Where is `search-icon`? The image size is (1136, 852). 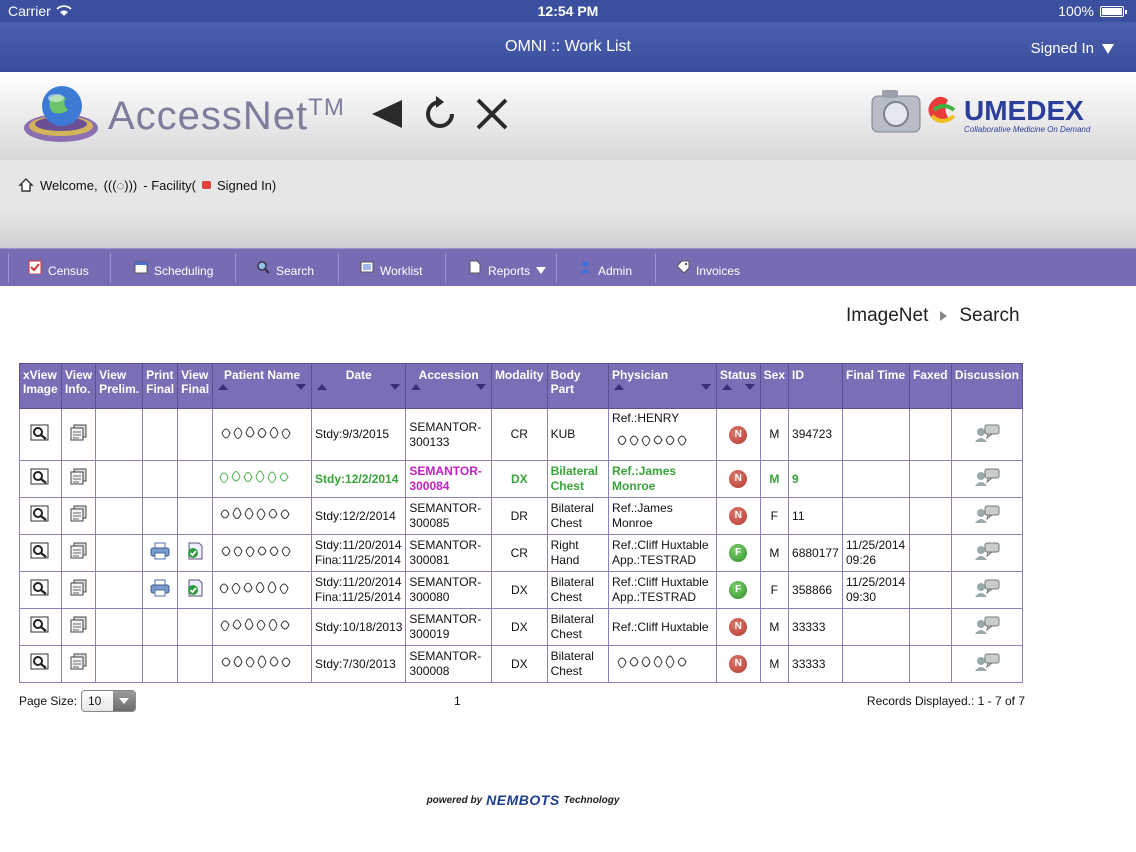
search-icon is located at coordinates (263, 267).